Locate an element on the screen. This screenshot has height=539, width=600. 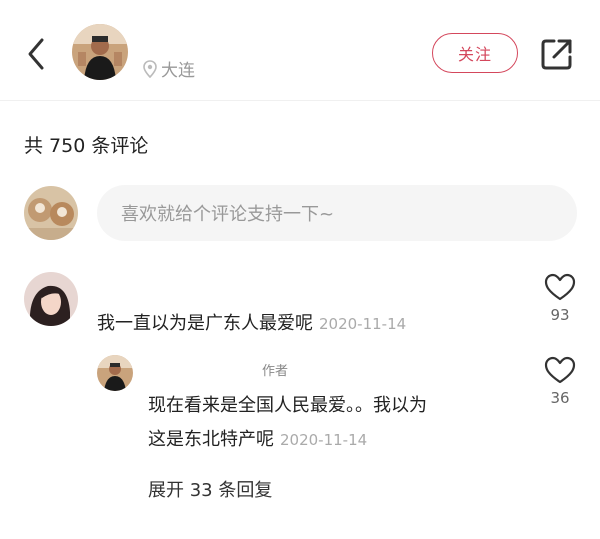
expand-replies-button: 展开 33 条回复 is located at coordinates (210, 489).